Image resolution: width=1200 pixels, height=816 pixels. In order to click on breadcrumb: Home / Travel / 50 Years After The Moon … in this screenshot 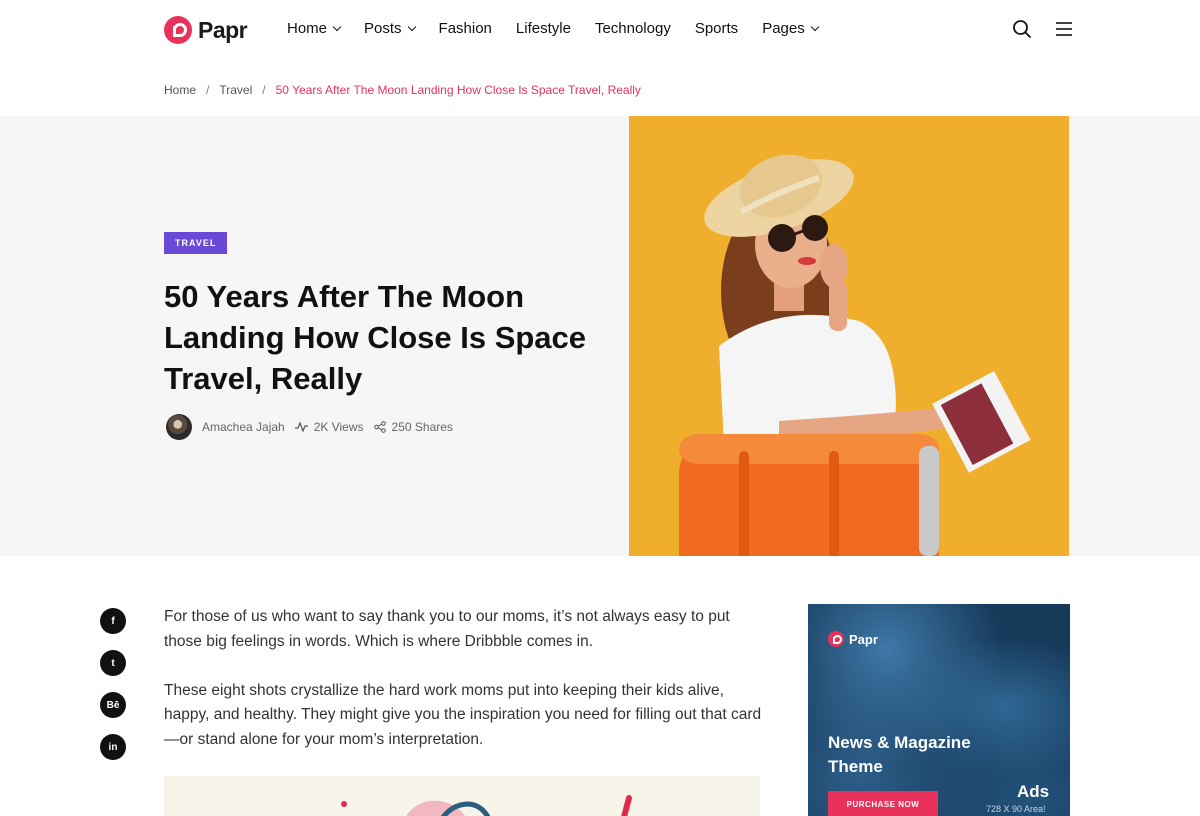, I will do `click(402, 90)`.